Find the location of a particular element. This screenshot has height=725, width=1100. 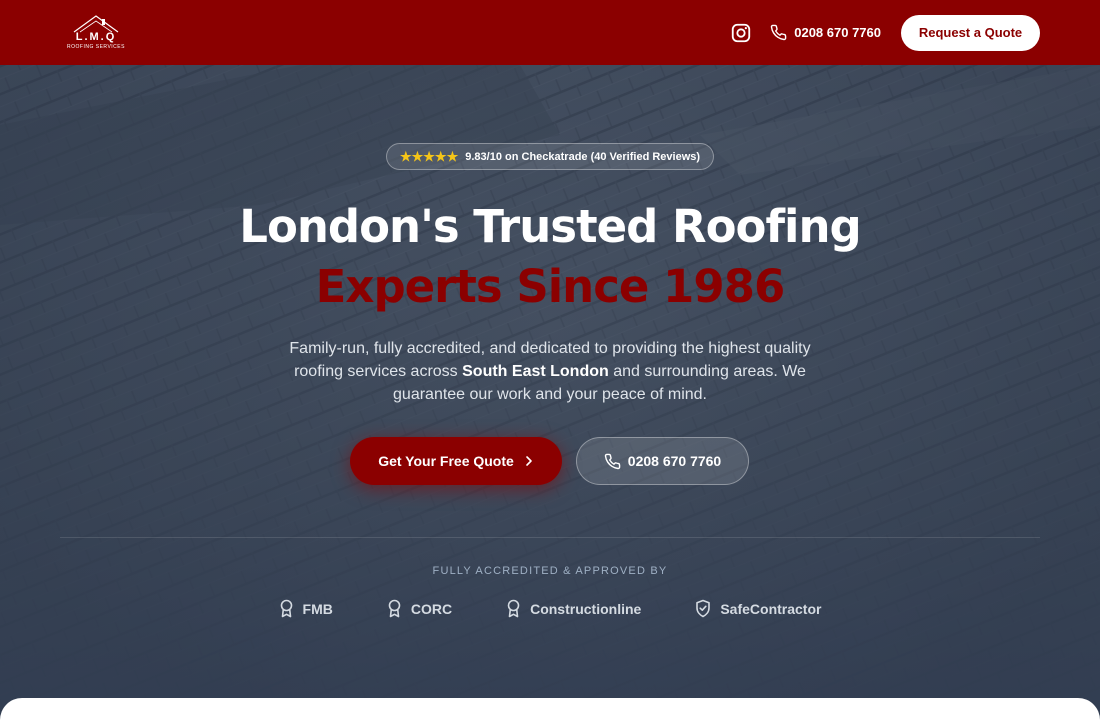

header-phone-number: 0208 670 7760 is located at coordinates (837, 32).